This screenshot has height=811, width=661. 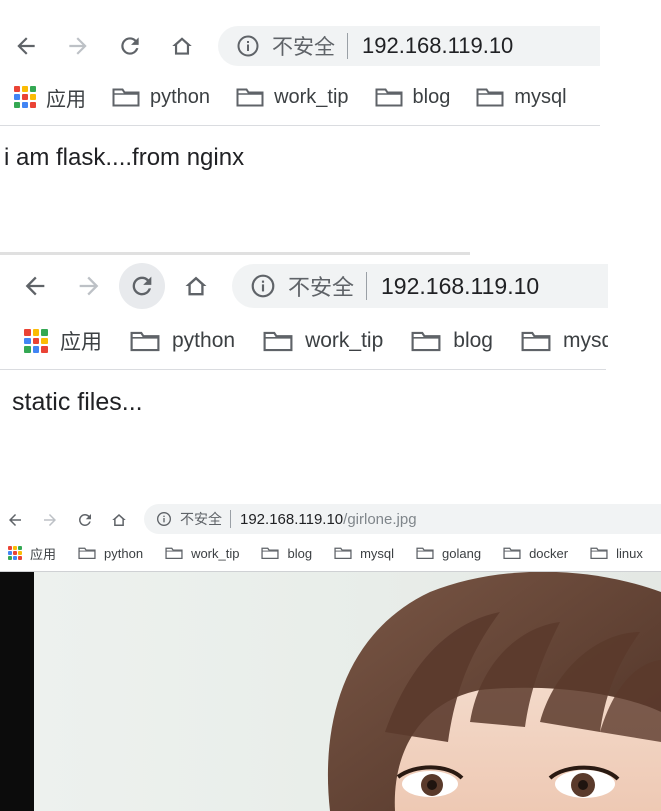 What do you see at coordinates (494, 691) in the screenshot?
I see `photo-subject-illustration` at bounding box center [494, 691].